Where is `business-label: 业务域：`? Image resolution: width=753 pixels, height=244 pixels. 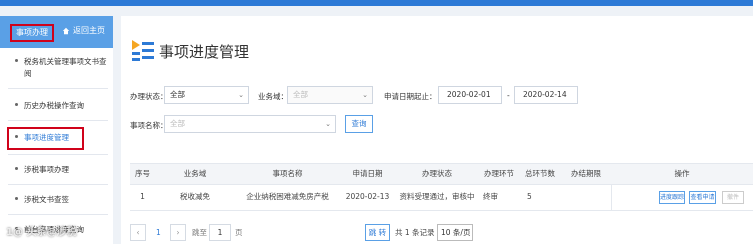
business-label: 业务域： is located at coordinates (273, 96).